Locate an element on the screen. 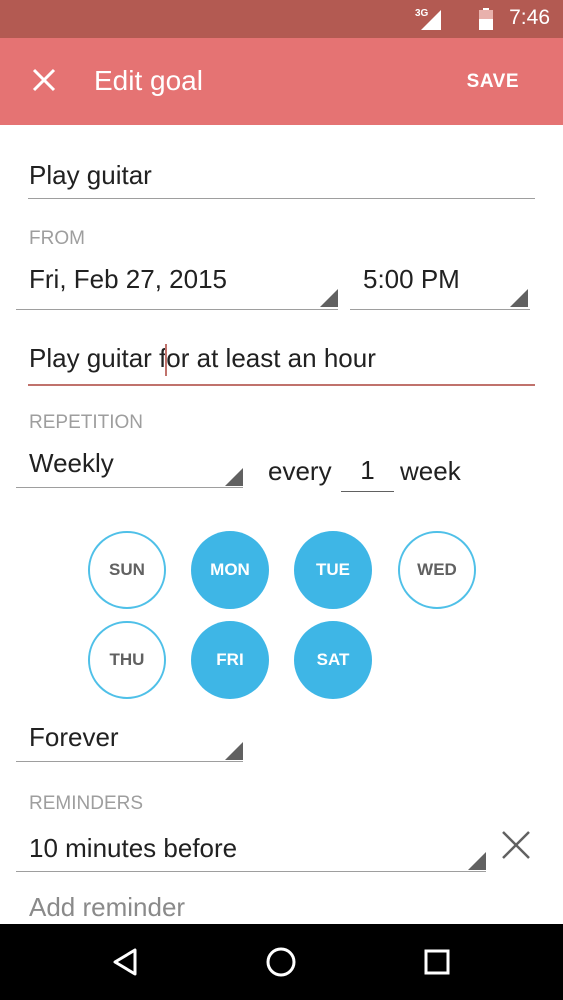  home-button is located at coordinates (281, 962).